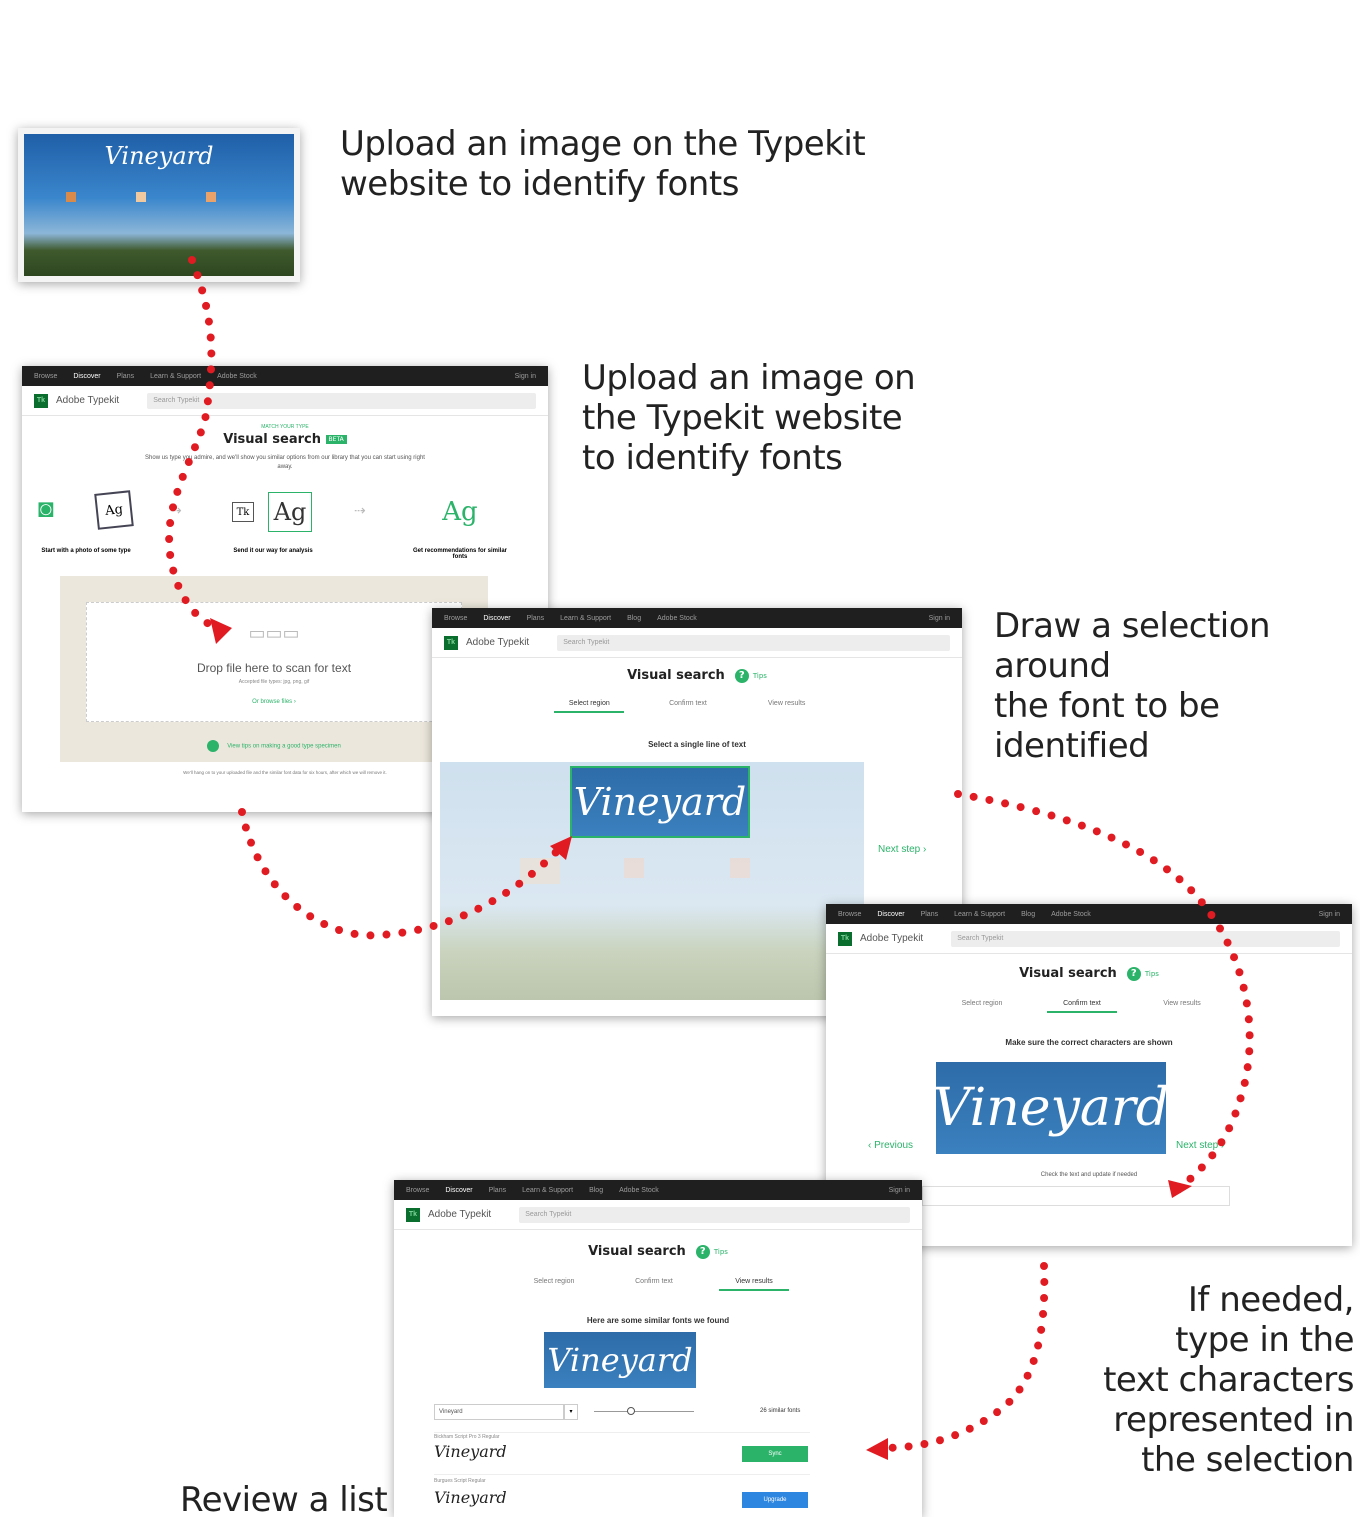 The width and height of the screenshot is (1360, 1517). What do you see at coordinates (402, 874) in the screenshot?
I see `arrow-2-path` at bounding box center [402, 874].